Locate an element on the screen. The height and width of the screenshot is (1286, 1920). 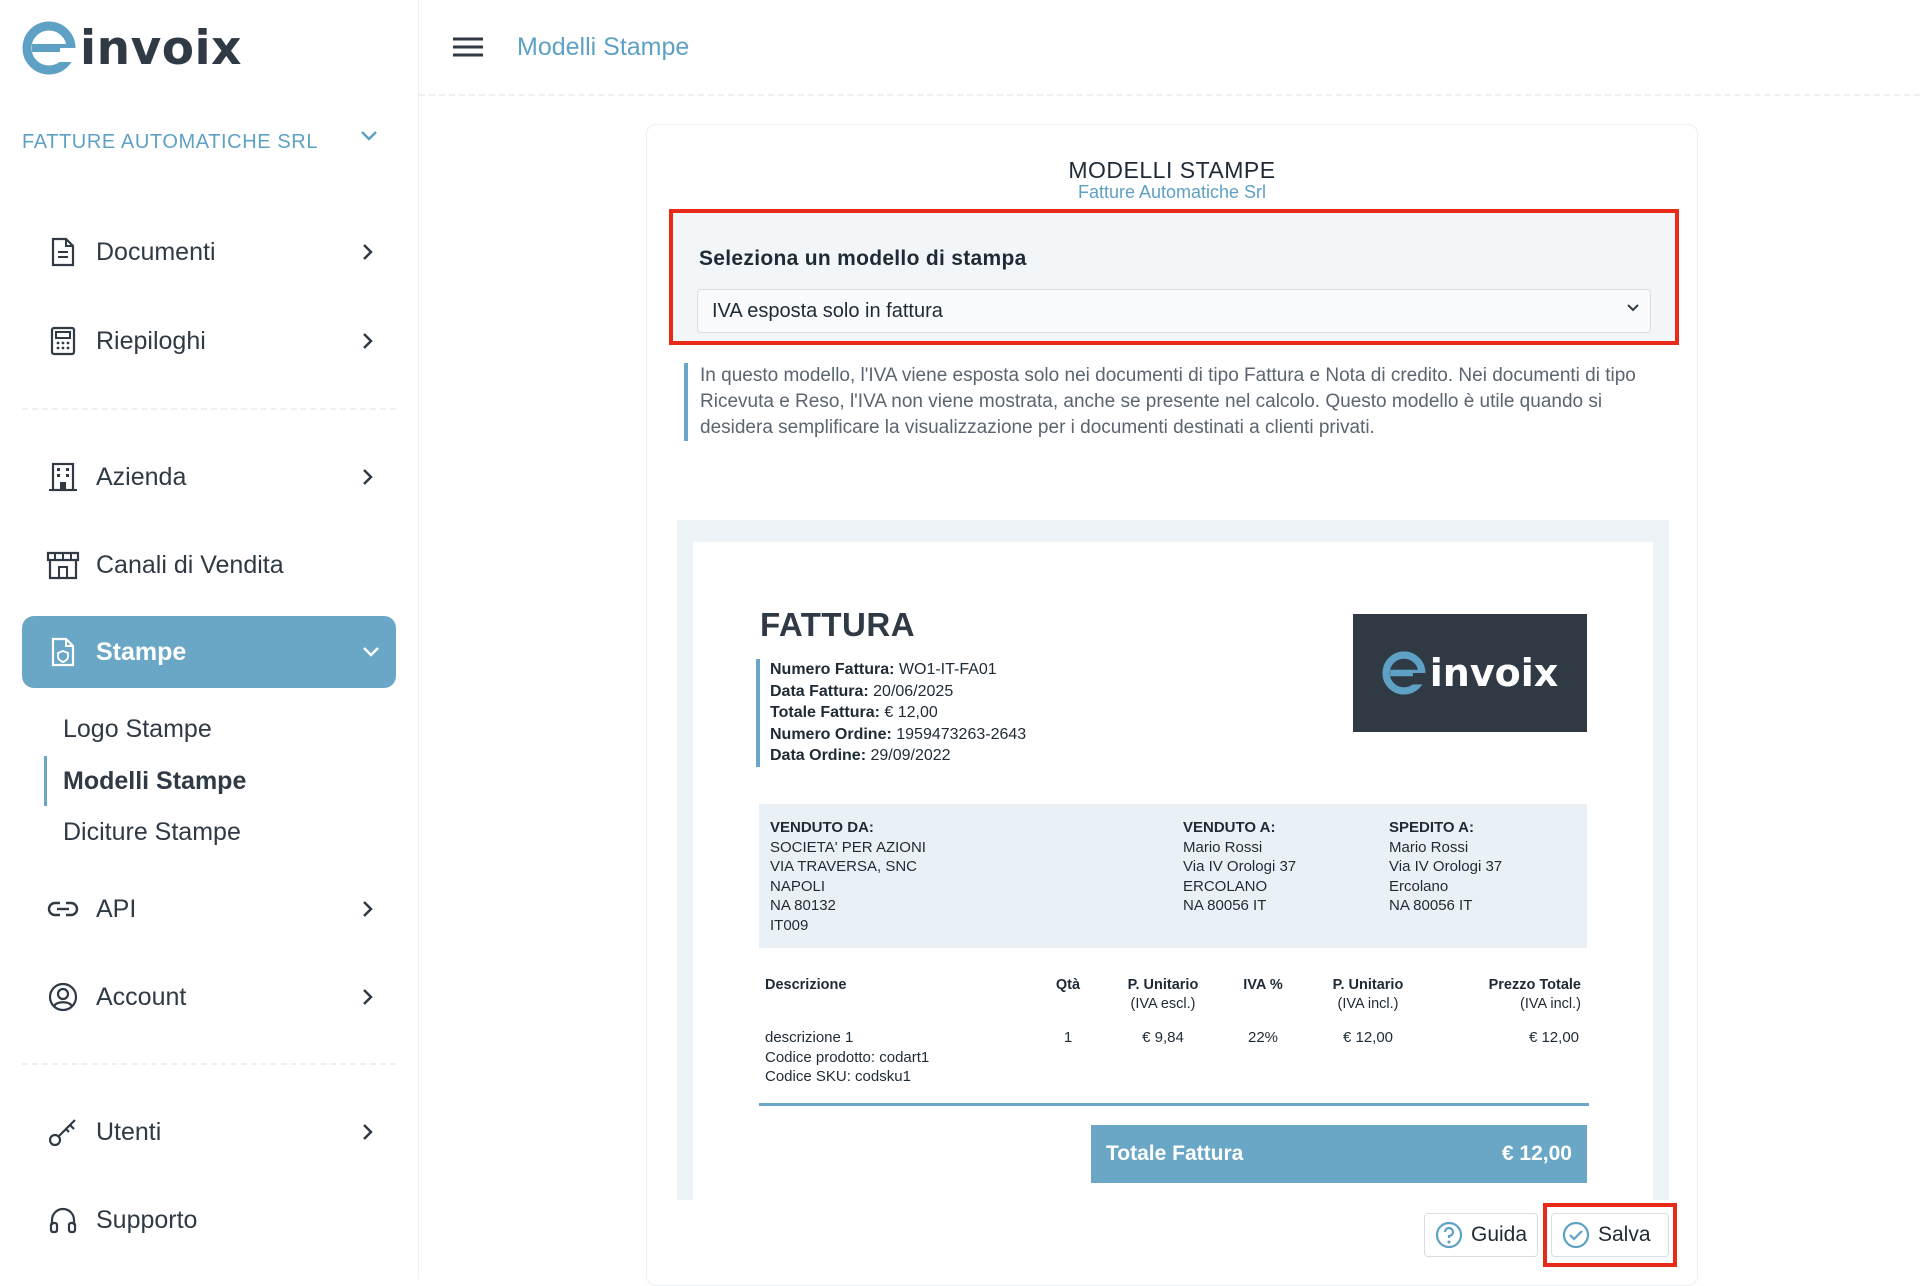
model-select: IVA esposta solo in fattura is located at coordinates (1174, 311).